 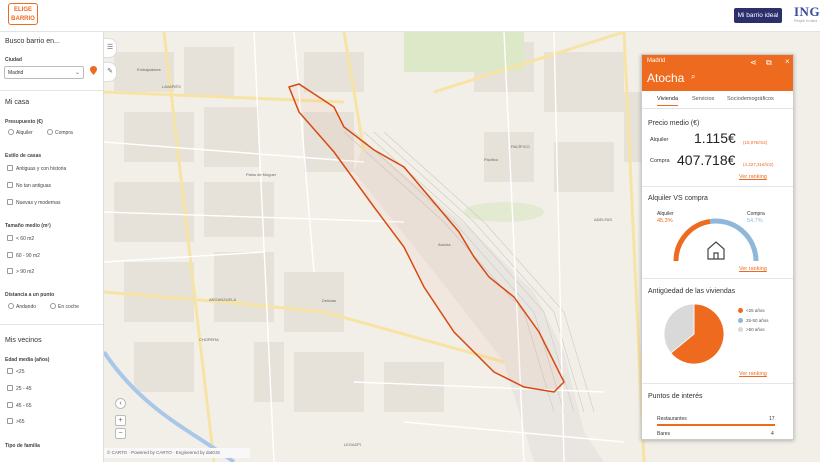 I want to click on legend-25-50: 25-50 años, so click(x=757, y=320).